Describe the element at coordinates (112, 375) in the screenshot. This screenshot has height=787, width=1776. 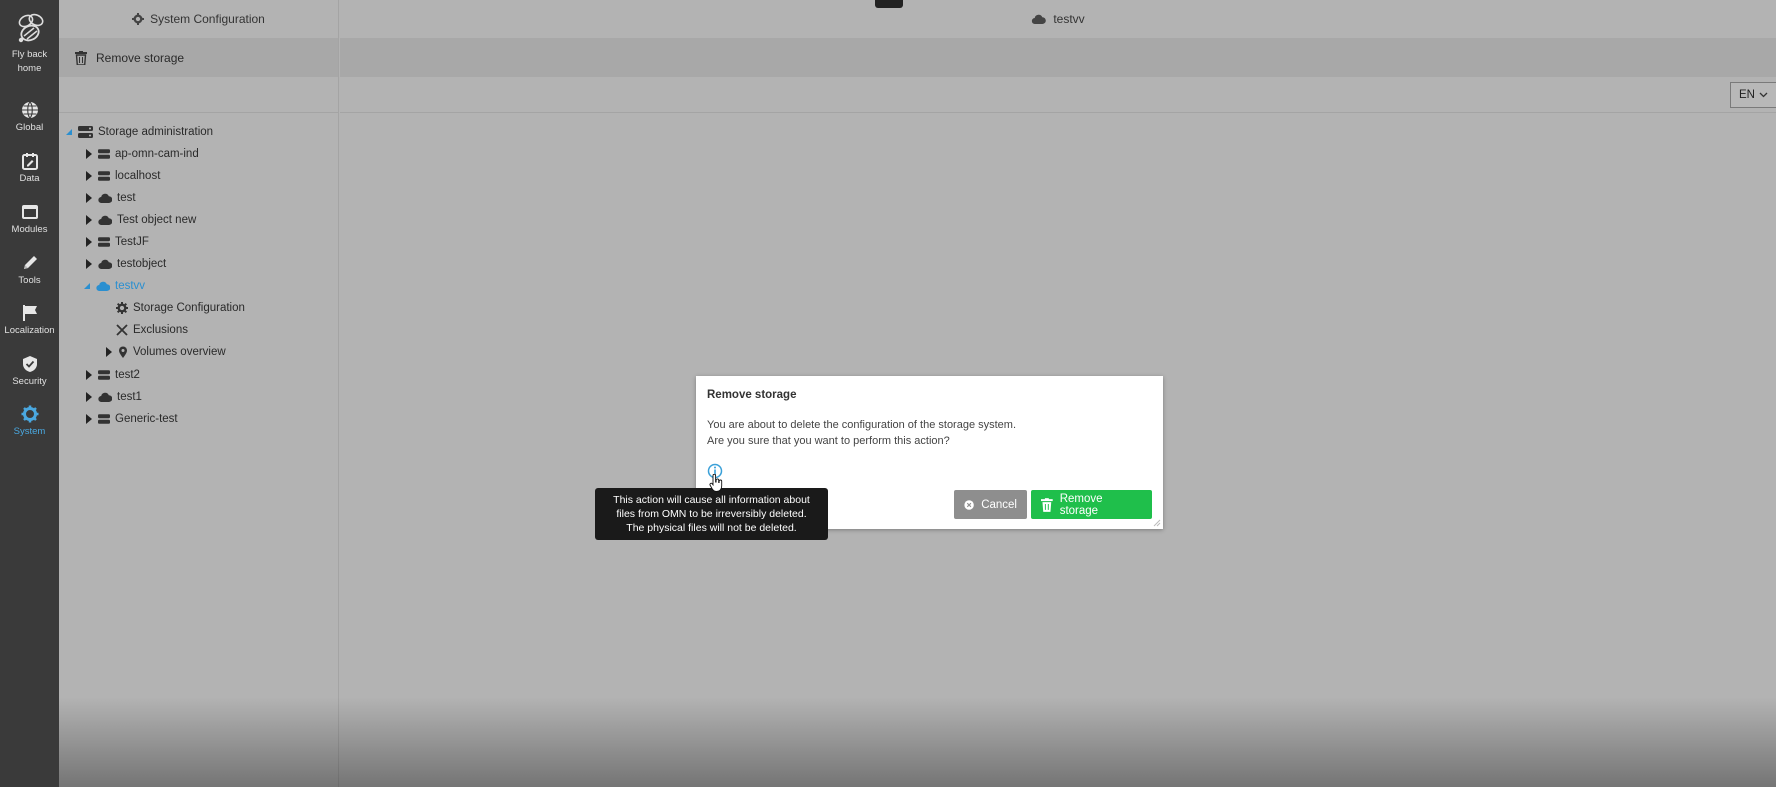
I see `tree-item: test2` at that location.